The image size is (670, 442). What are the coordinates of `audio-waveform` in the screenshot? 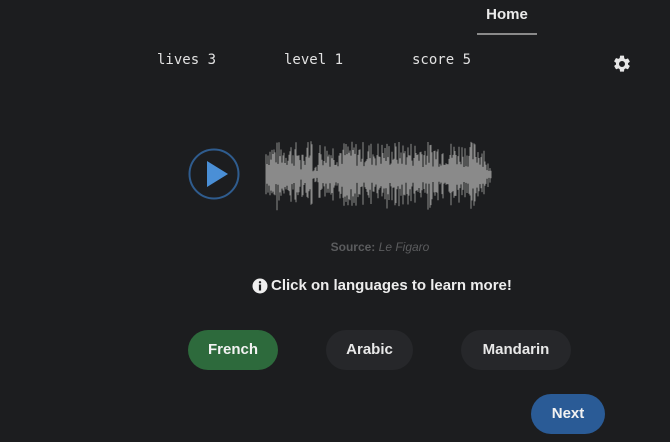 It's located at (379, 175).